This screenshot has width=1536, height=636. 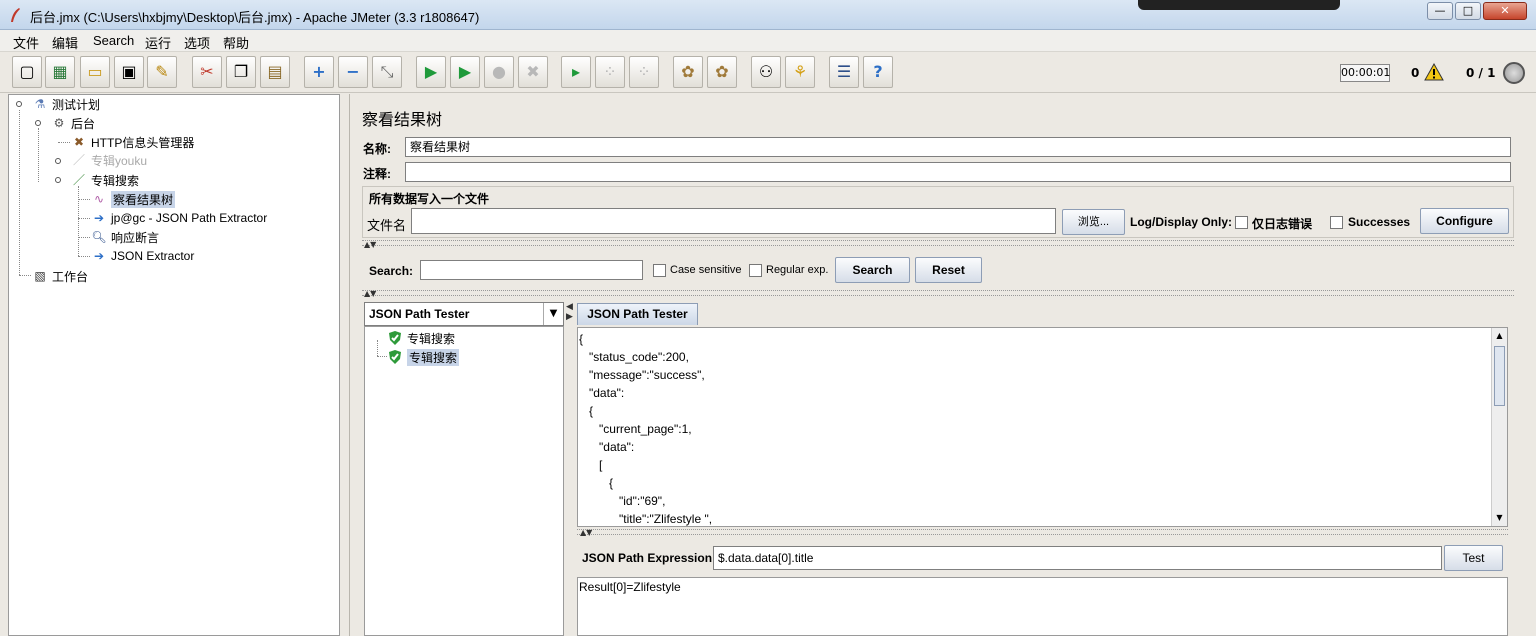 What do you see at coordinates (1434, 72) in the screenshot?
I see `warning-icon` at bounding box center [1434, 72].